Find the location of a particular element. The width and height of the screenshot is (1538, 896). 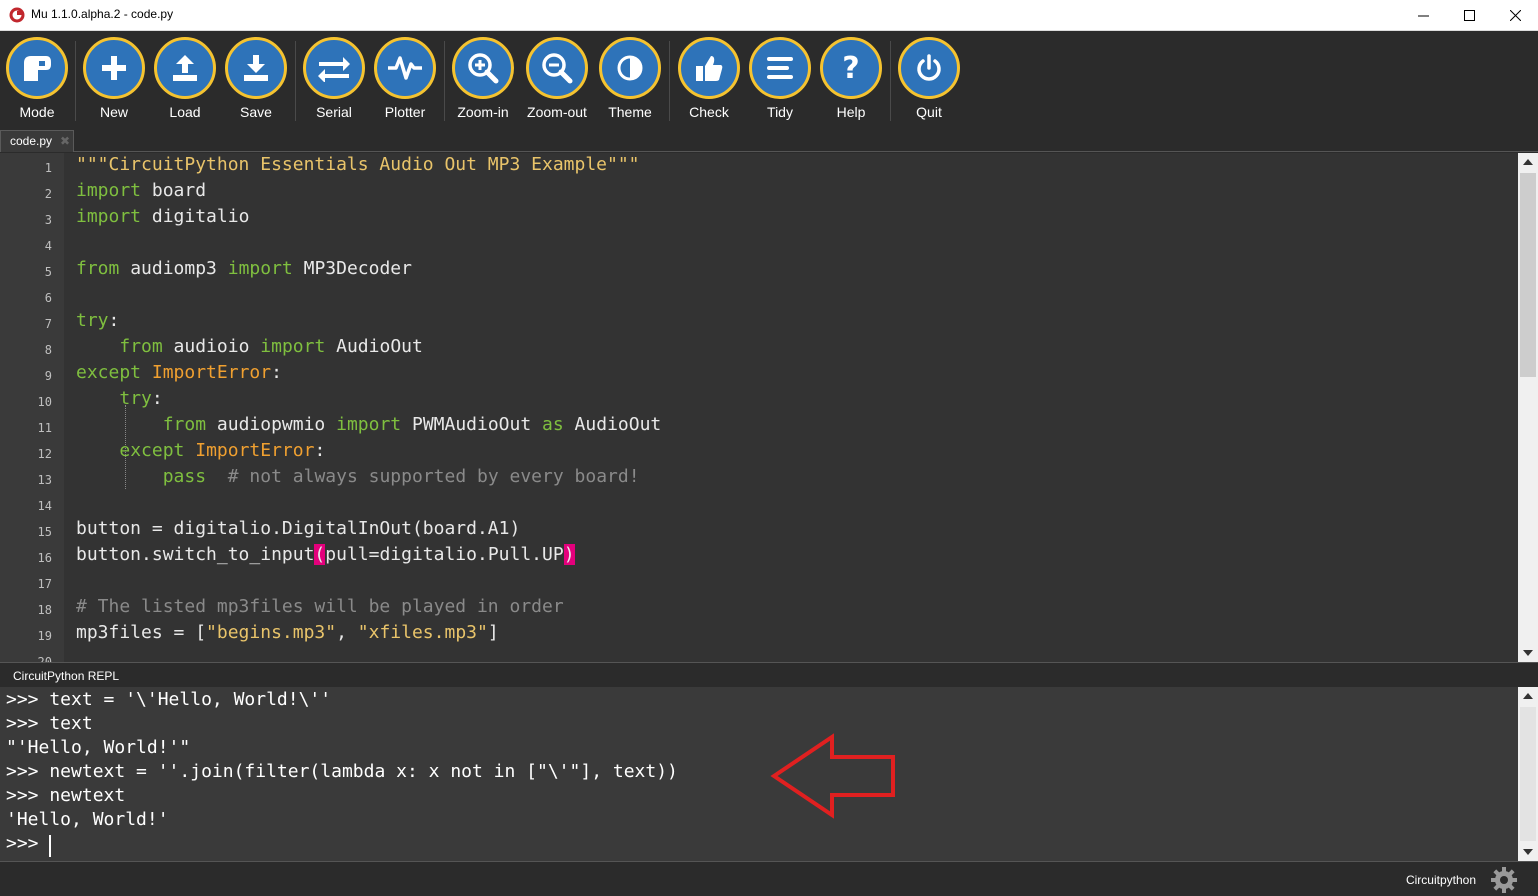

close-icon is located at coordinates (1515, 15).